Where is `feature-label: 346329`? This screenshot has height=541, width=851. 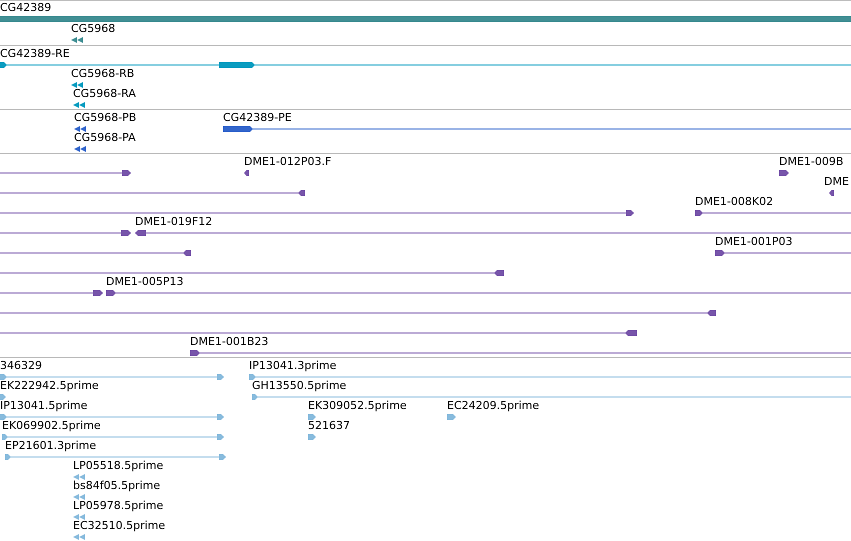 feature-label: 346329 is located at coordinates (21, 366).